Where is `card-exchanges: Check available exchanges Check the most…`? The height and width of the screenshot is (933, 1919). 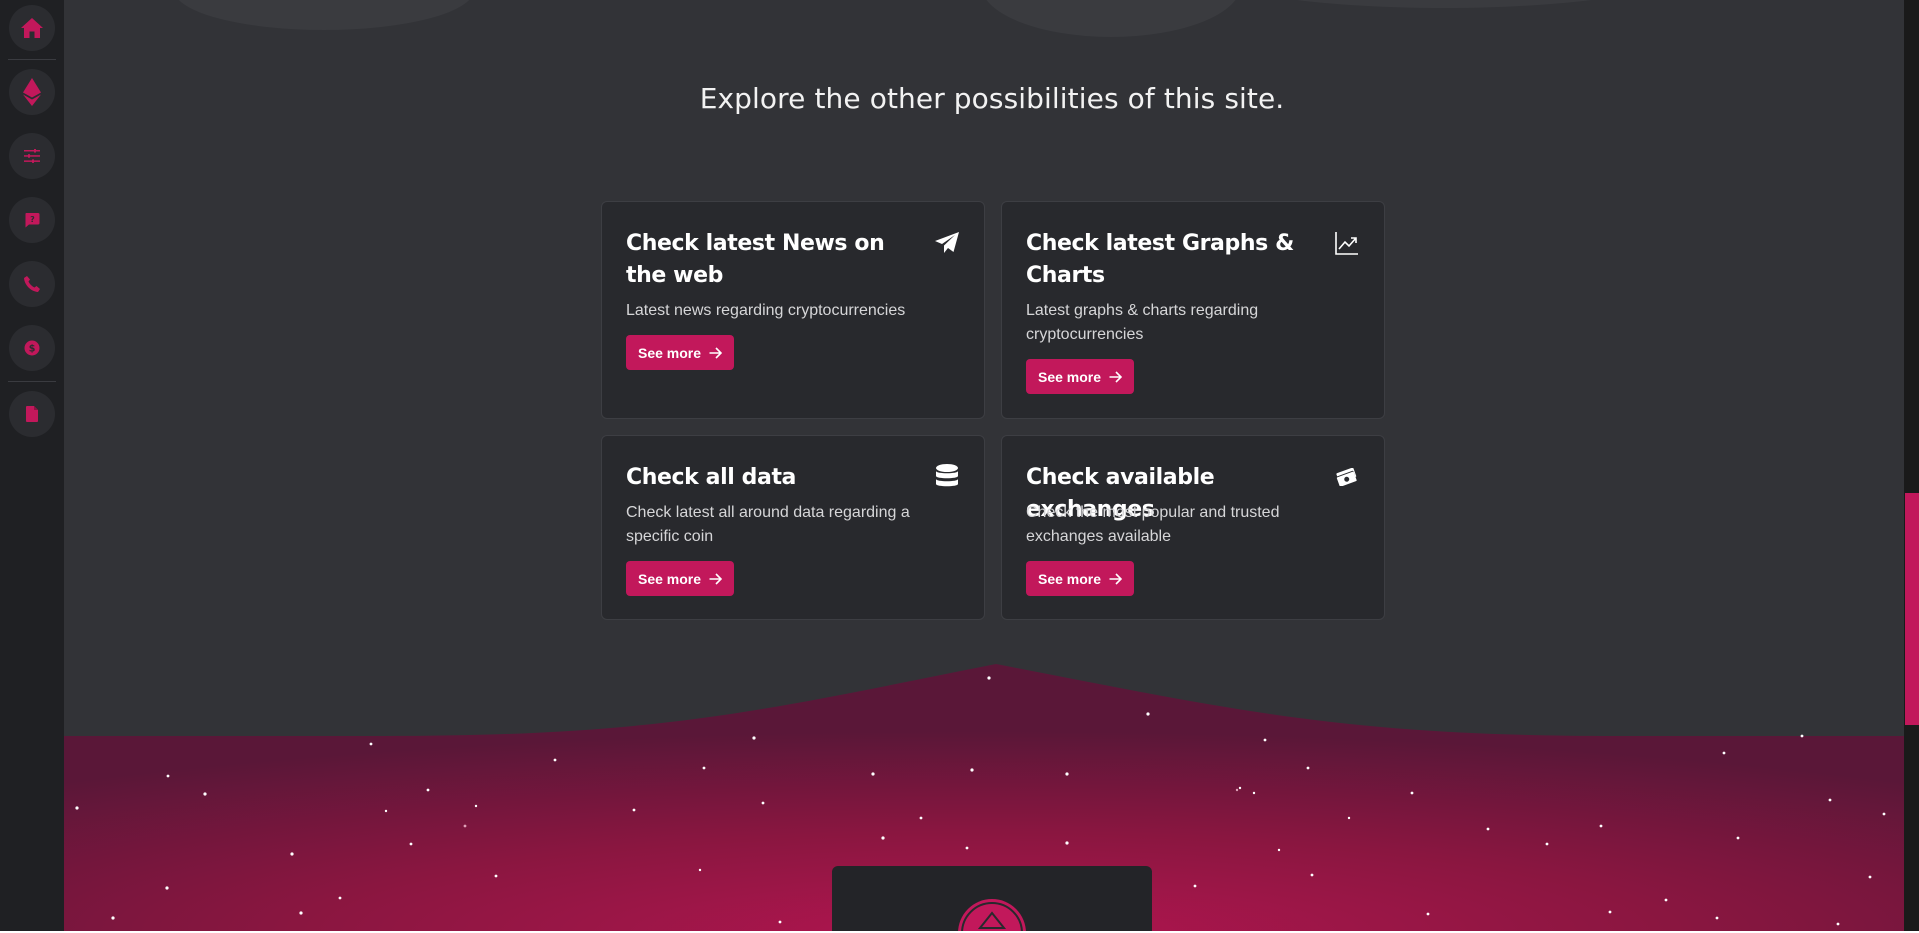 card-exchanges: Check available exchanges Check the most… is located at coordinates (1193, 527).